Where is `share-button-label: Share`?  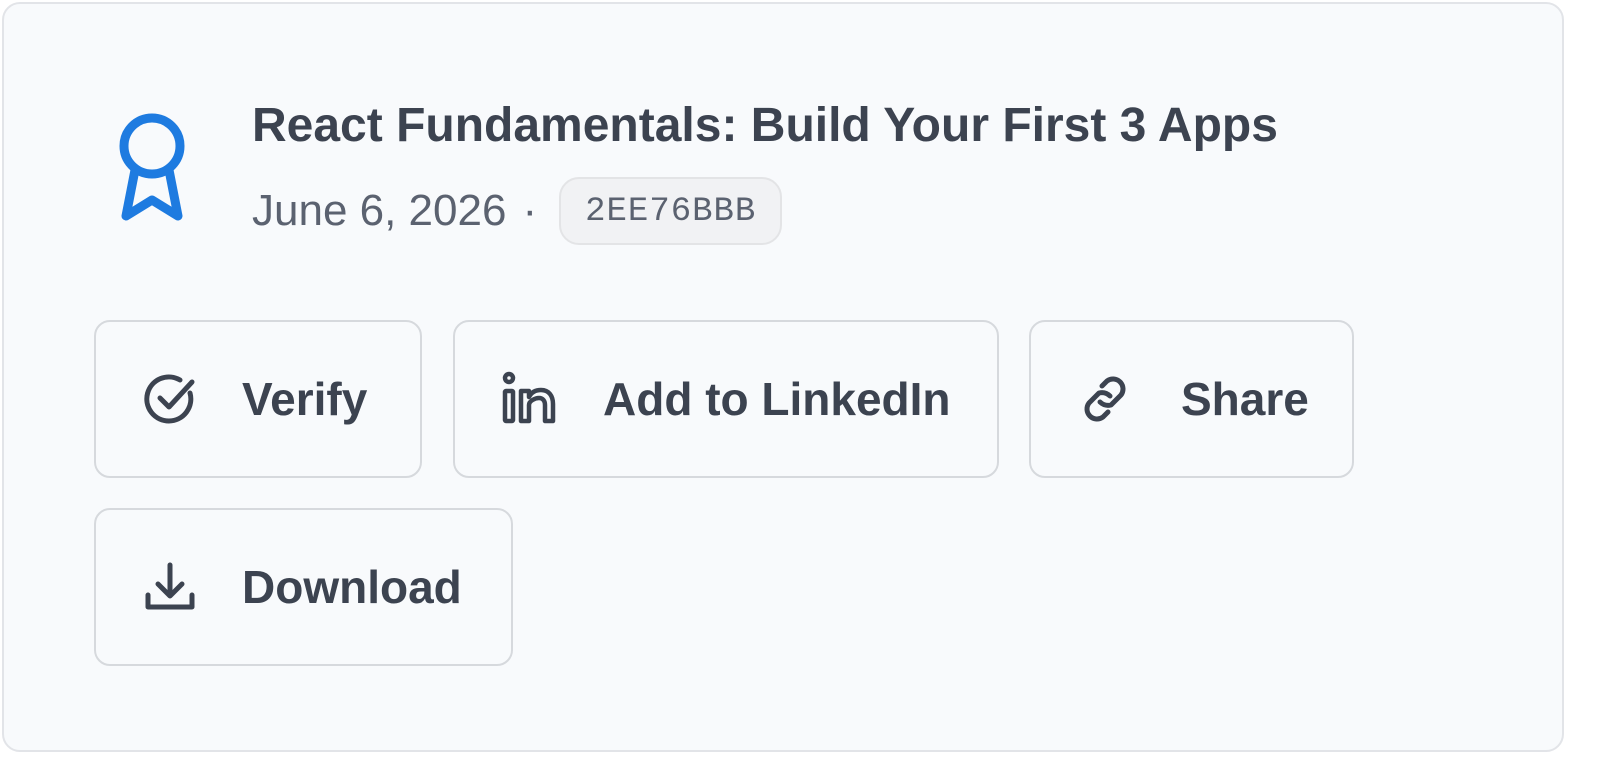
share-button-label: Share is located at coordinates (1245, 399).